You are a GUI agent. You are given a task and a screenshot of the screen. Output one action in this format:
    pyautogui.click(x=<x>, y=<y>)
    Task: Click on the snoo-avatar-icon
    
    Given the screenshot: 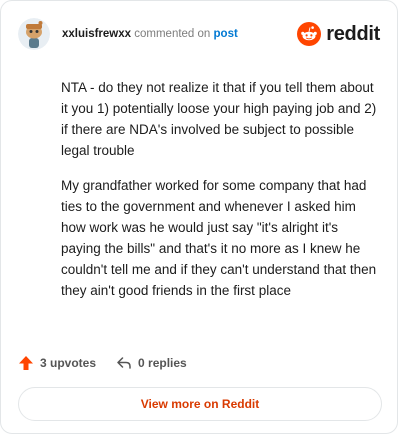 What is the action you would take?
    pyautogui.click(x=34, y=34)
    